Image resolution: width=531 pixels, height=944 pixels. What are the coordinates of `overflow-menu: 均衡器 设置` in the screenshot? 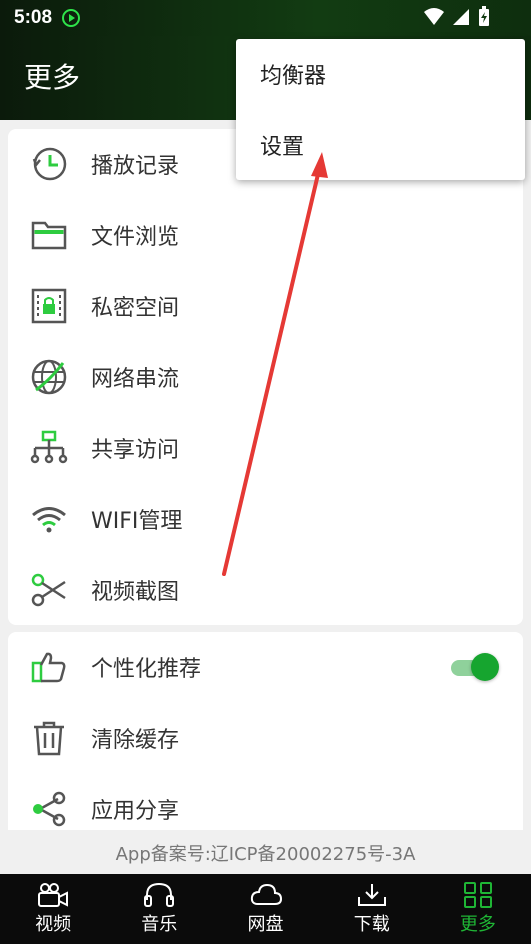 It's located at (380, 109).